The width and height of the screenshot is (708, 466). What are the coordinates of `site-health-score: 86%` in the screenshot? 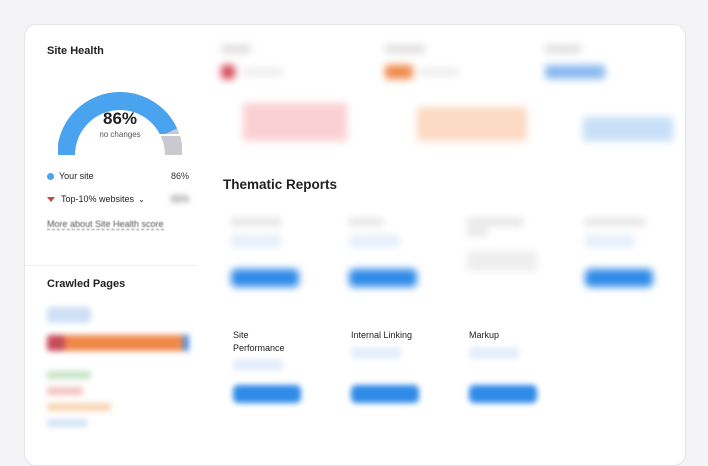 It's located at (120, 118).